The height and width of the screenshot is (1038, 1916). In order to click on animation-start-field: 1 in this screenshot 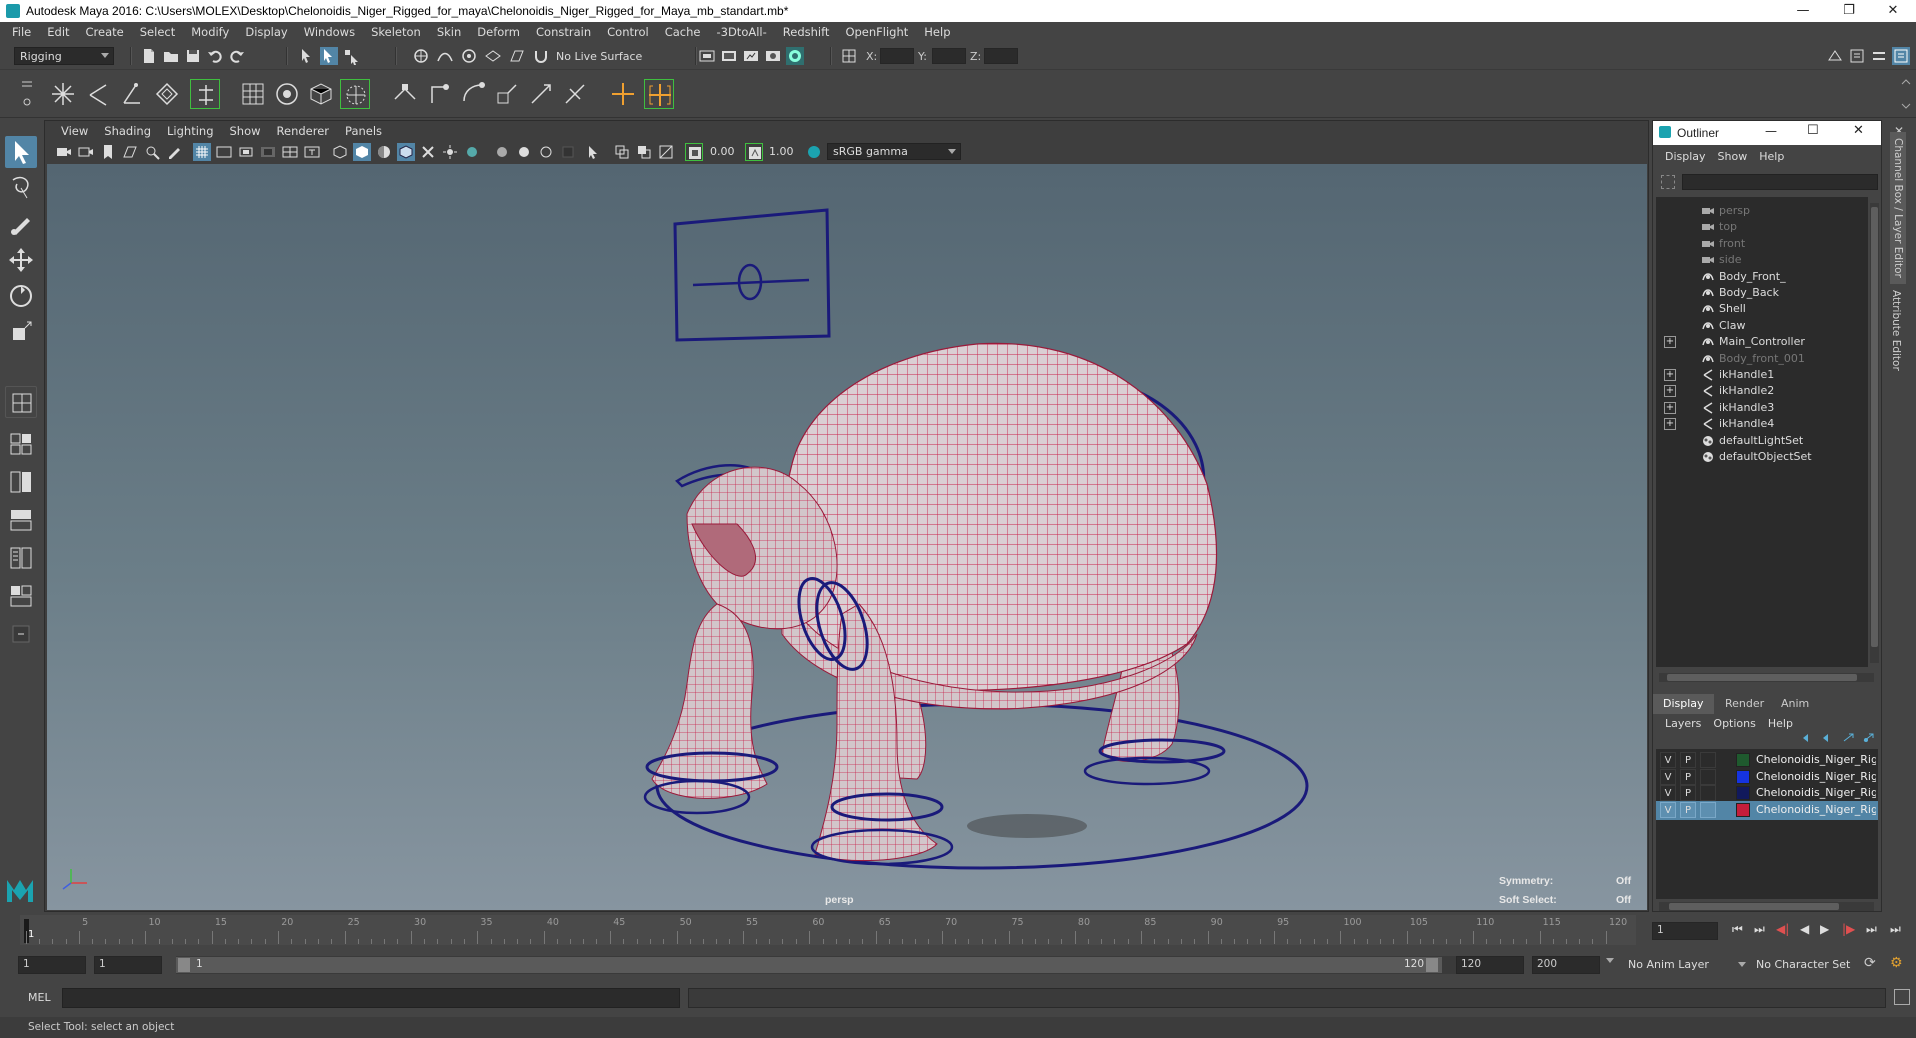, I will do `click(52, 965)`.